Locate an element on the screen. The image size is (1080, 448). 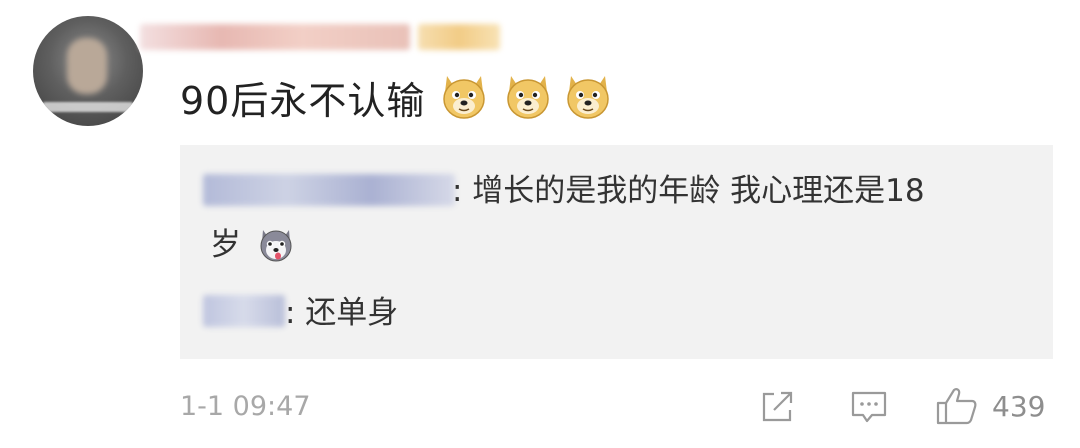
reply-username-redacted is located at coordinates (329, 190).